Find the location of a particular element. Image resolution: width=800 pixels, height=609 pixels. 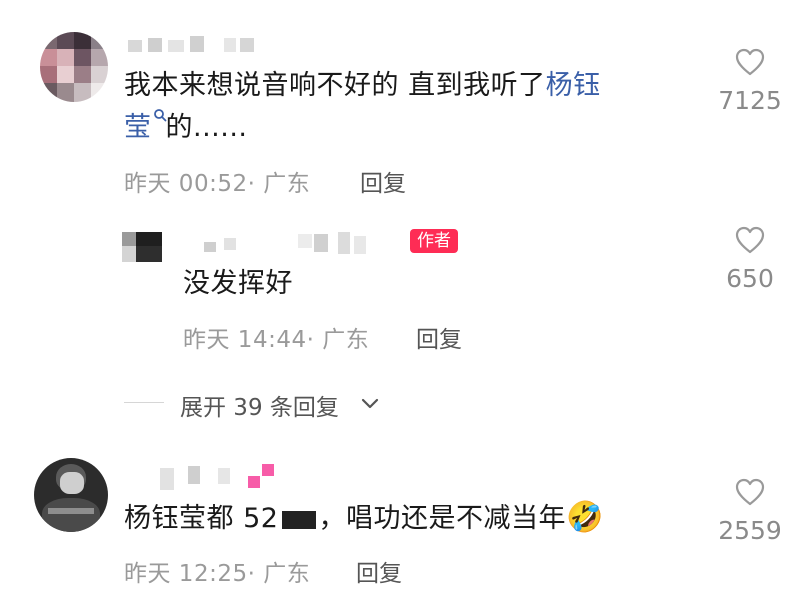

like-button: 2559 is located at coordinates (750, 513).